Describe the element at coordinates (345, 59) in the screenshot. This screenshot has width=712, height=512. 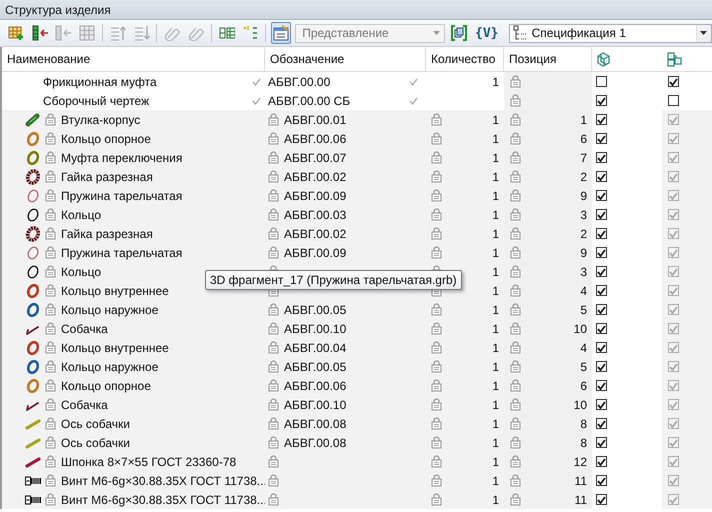
I see `column-header: Обозначение` at that location.